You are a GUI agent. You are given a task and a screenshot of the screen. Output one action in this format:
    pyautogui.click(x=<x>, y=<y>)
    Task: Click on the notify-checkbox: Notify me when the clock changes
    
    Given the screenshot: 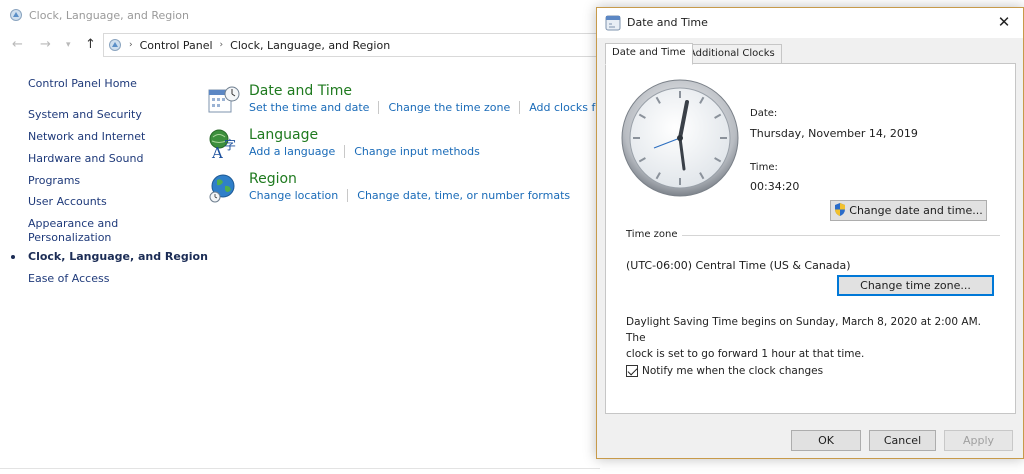 What is the action you would take?
    pyautogui.click(x=724, y=371)
    